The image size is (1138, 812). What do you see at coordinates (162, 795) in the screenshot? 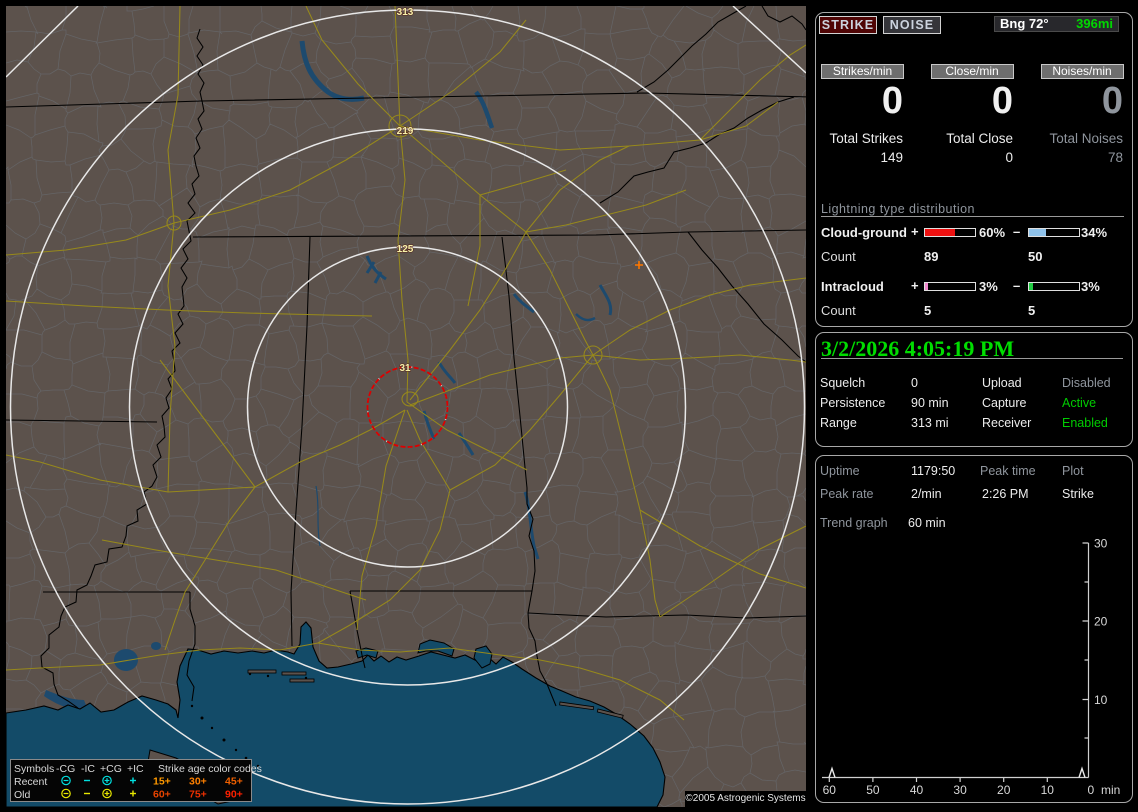
I see `svg-text: 60+` at bounding box center [162, 795].